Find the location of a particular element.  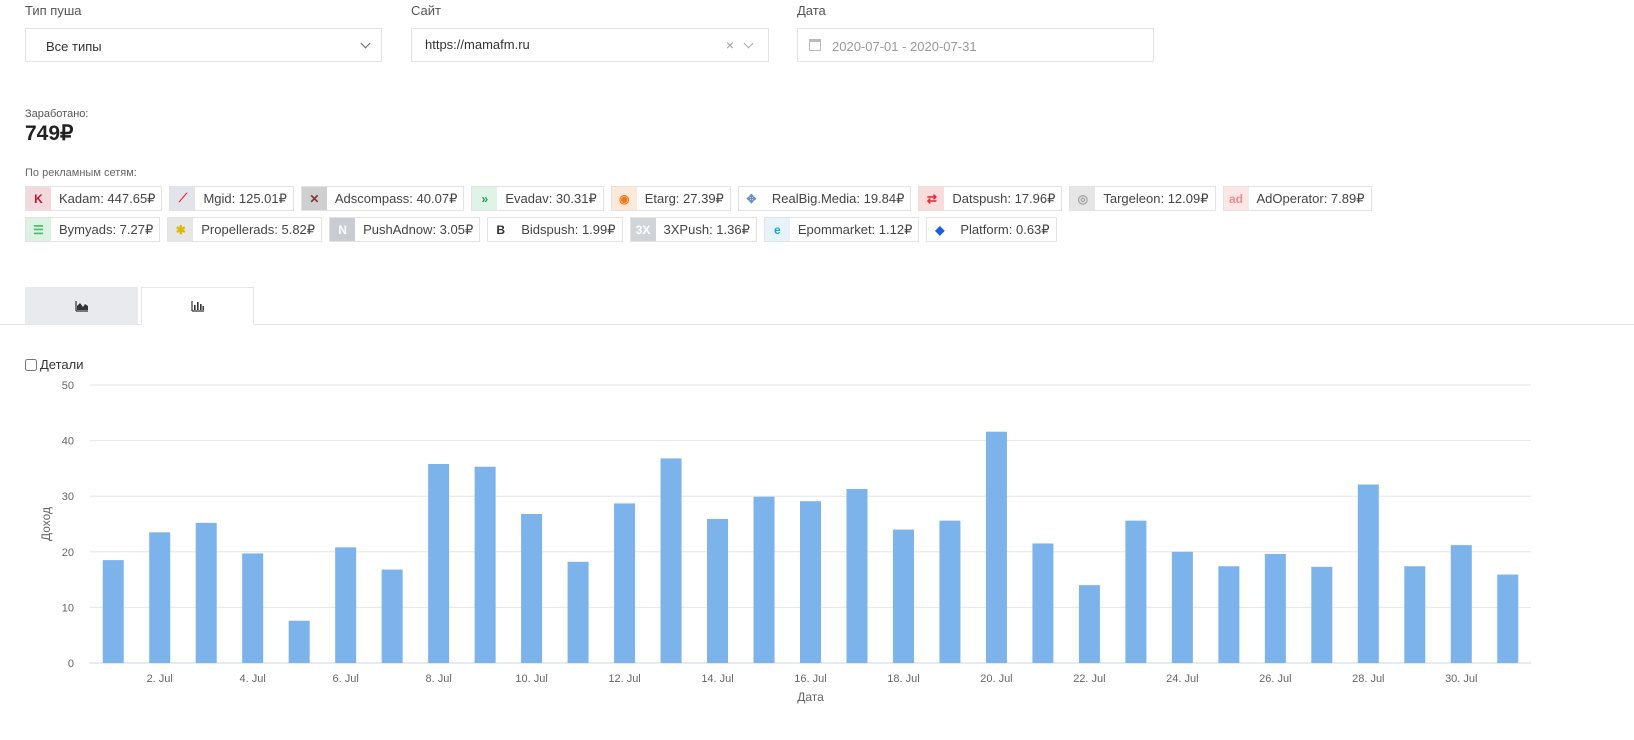

network-chip: ✱ Propellerads: 5.82₽ is located at coordinates (245, 229).